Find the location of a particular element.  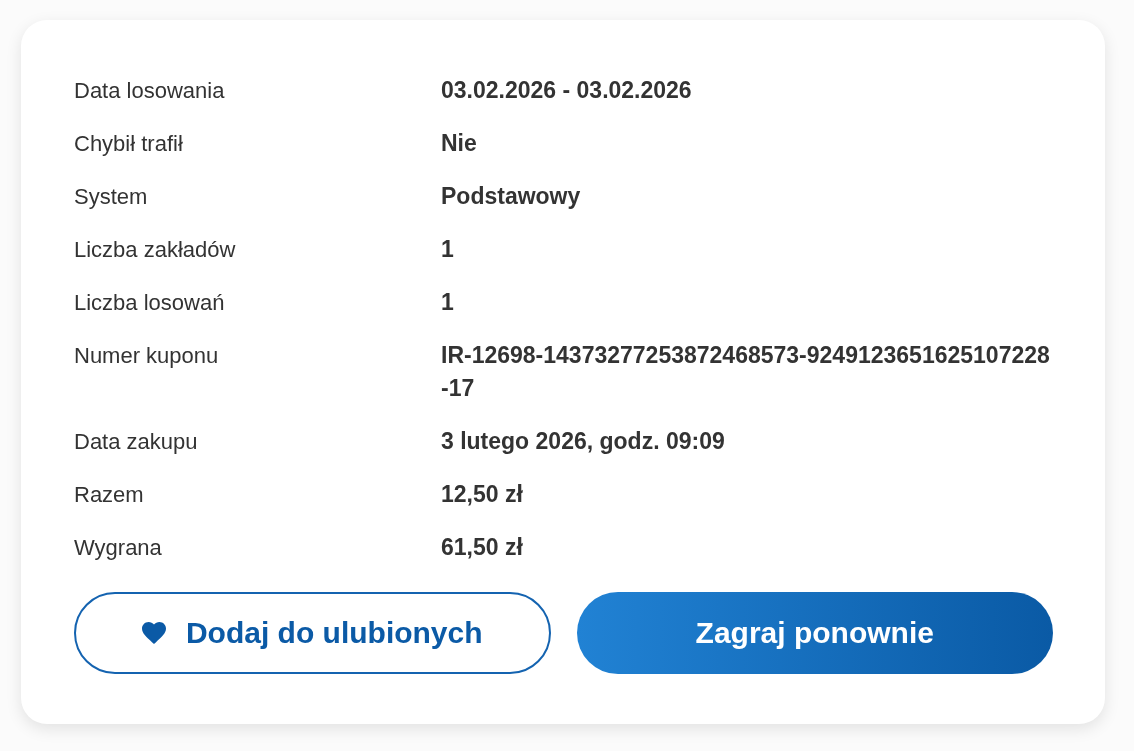

field-value: Nie is located at coordinates (459, 143).